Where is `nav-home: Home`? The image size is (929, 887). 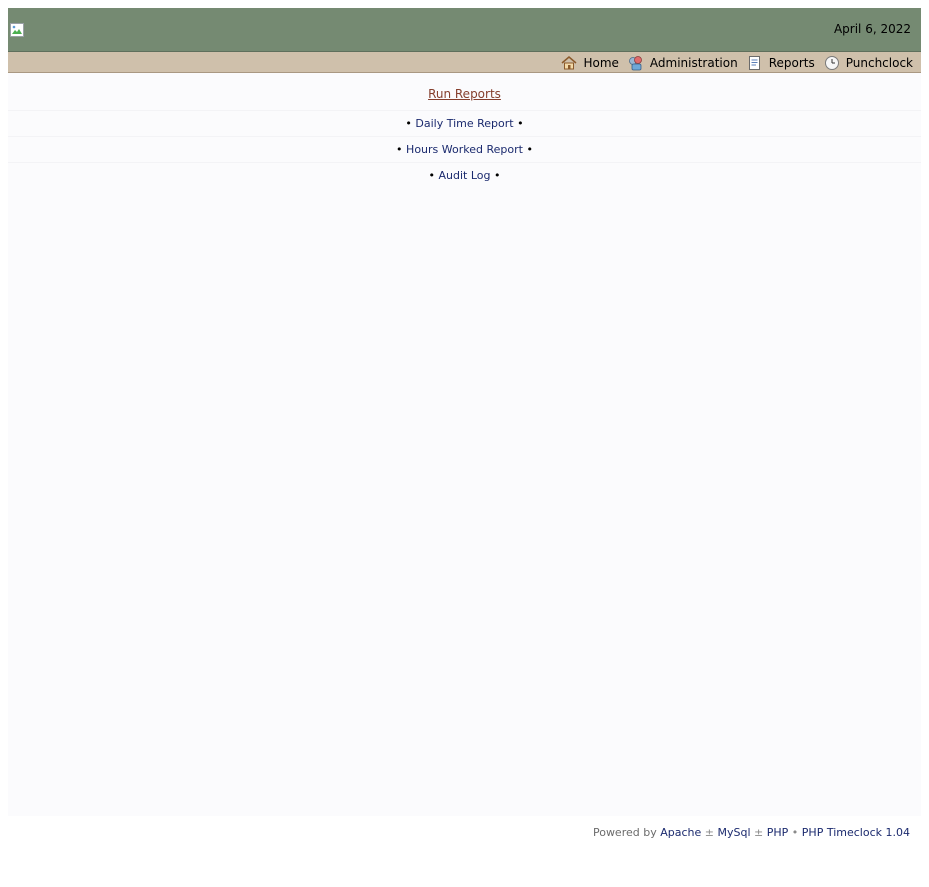 nav-home: Home is located at coordinates (590, 63).